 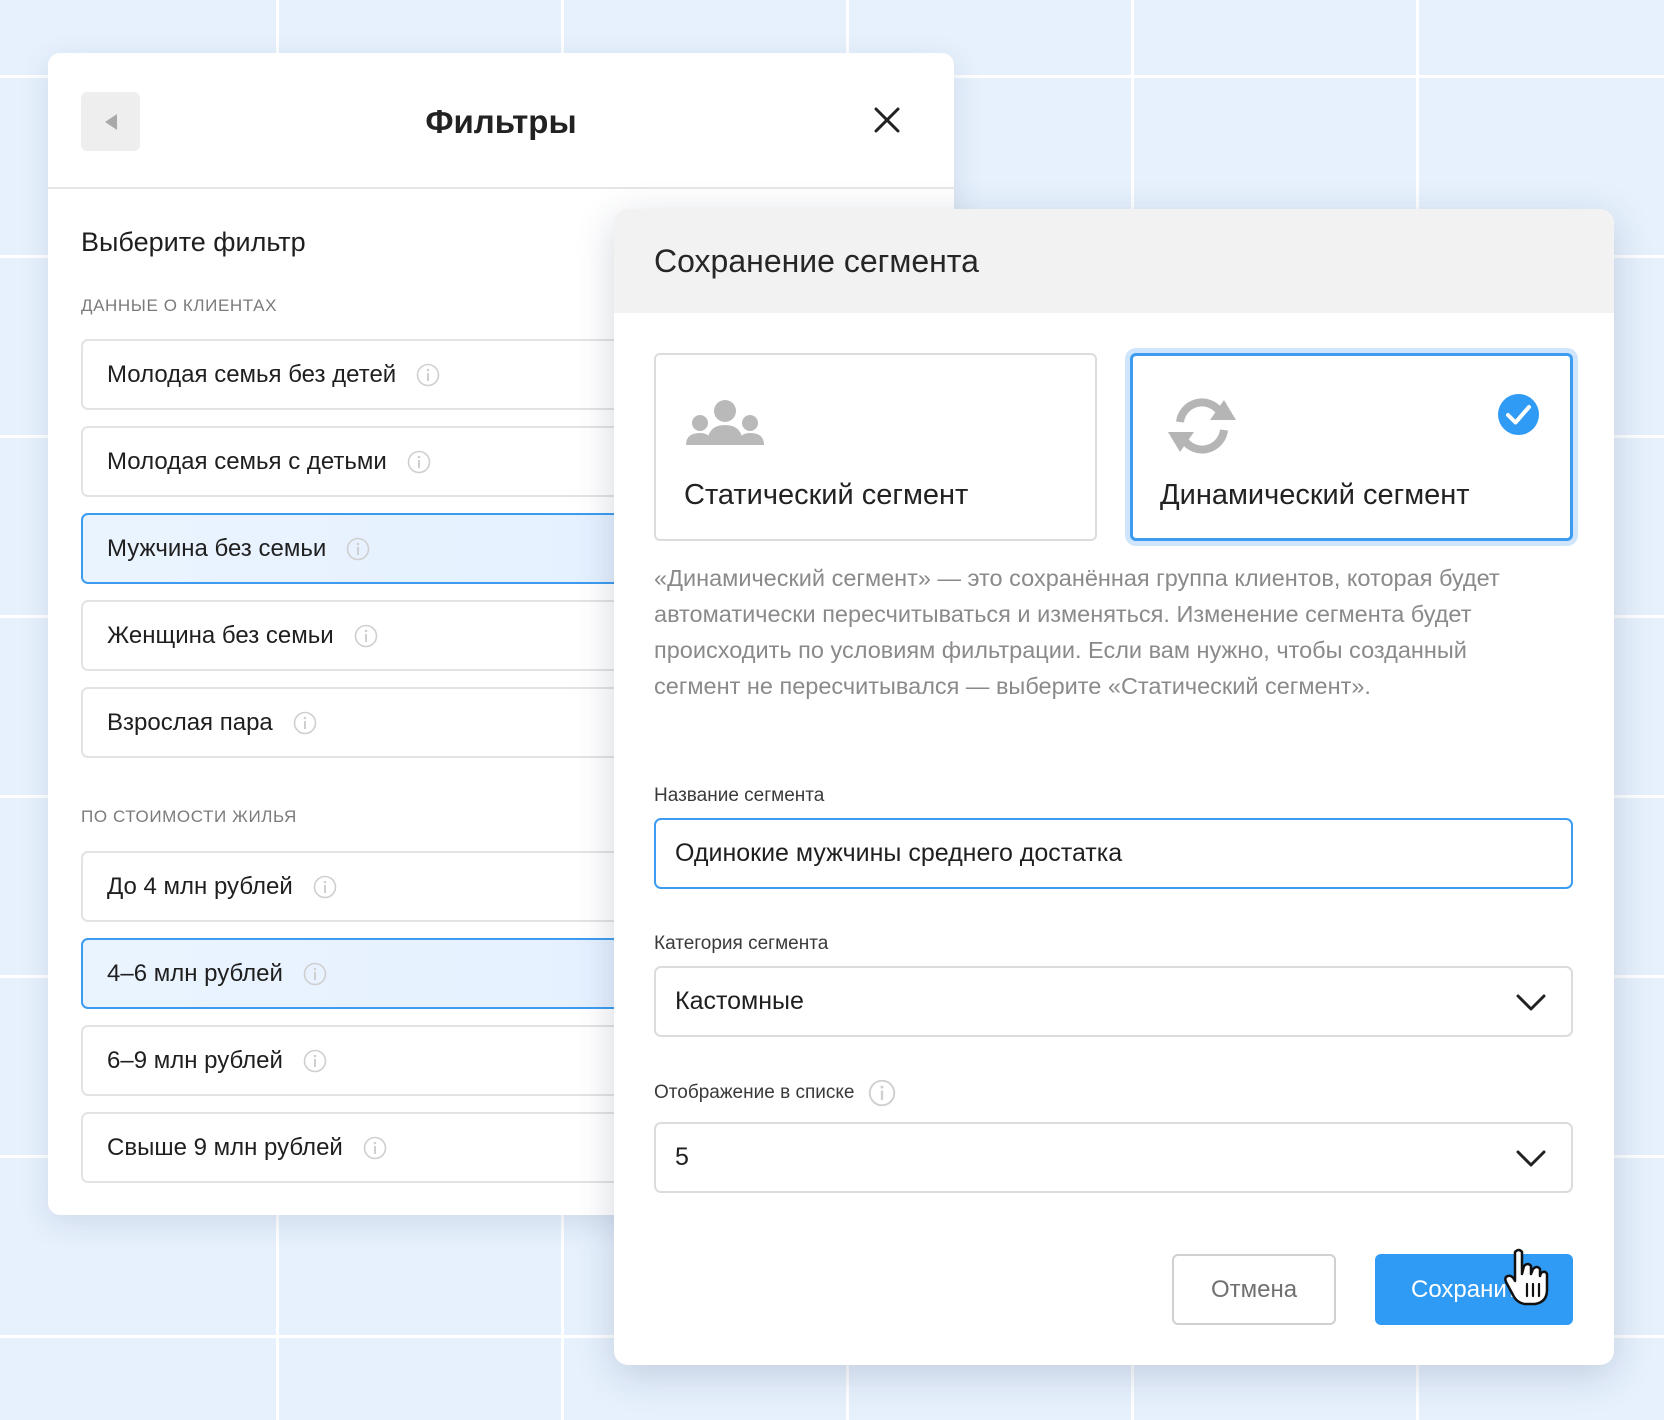 I want to click on display-in-list-value: 5, so click(x=682, y=1157).